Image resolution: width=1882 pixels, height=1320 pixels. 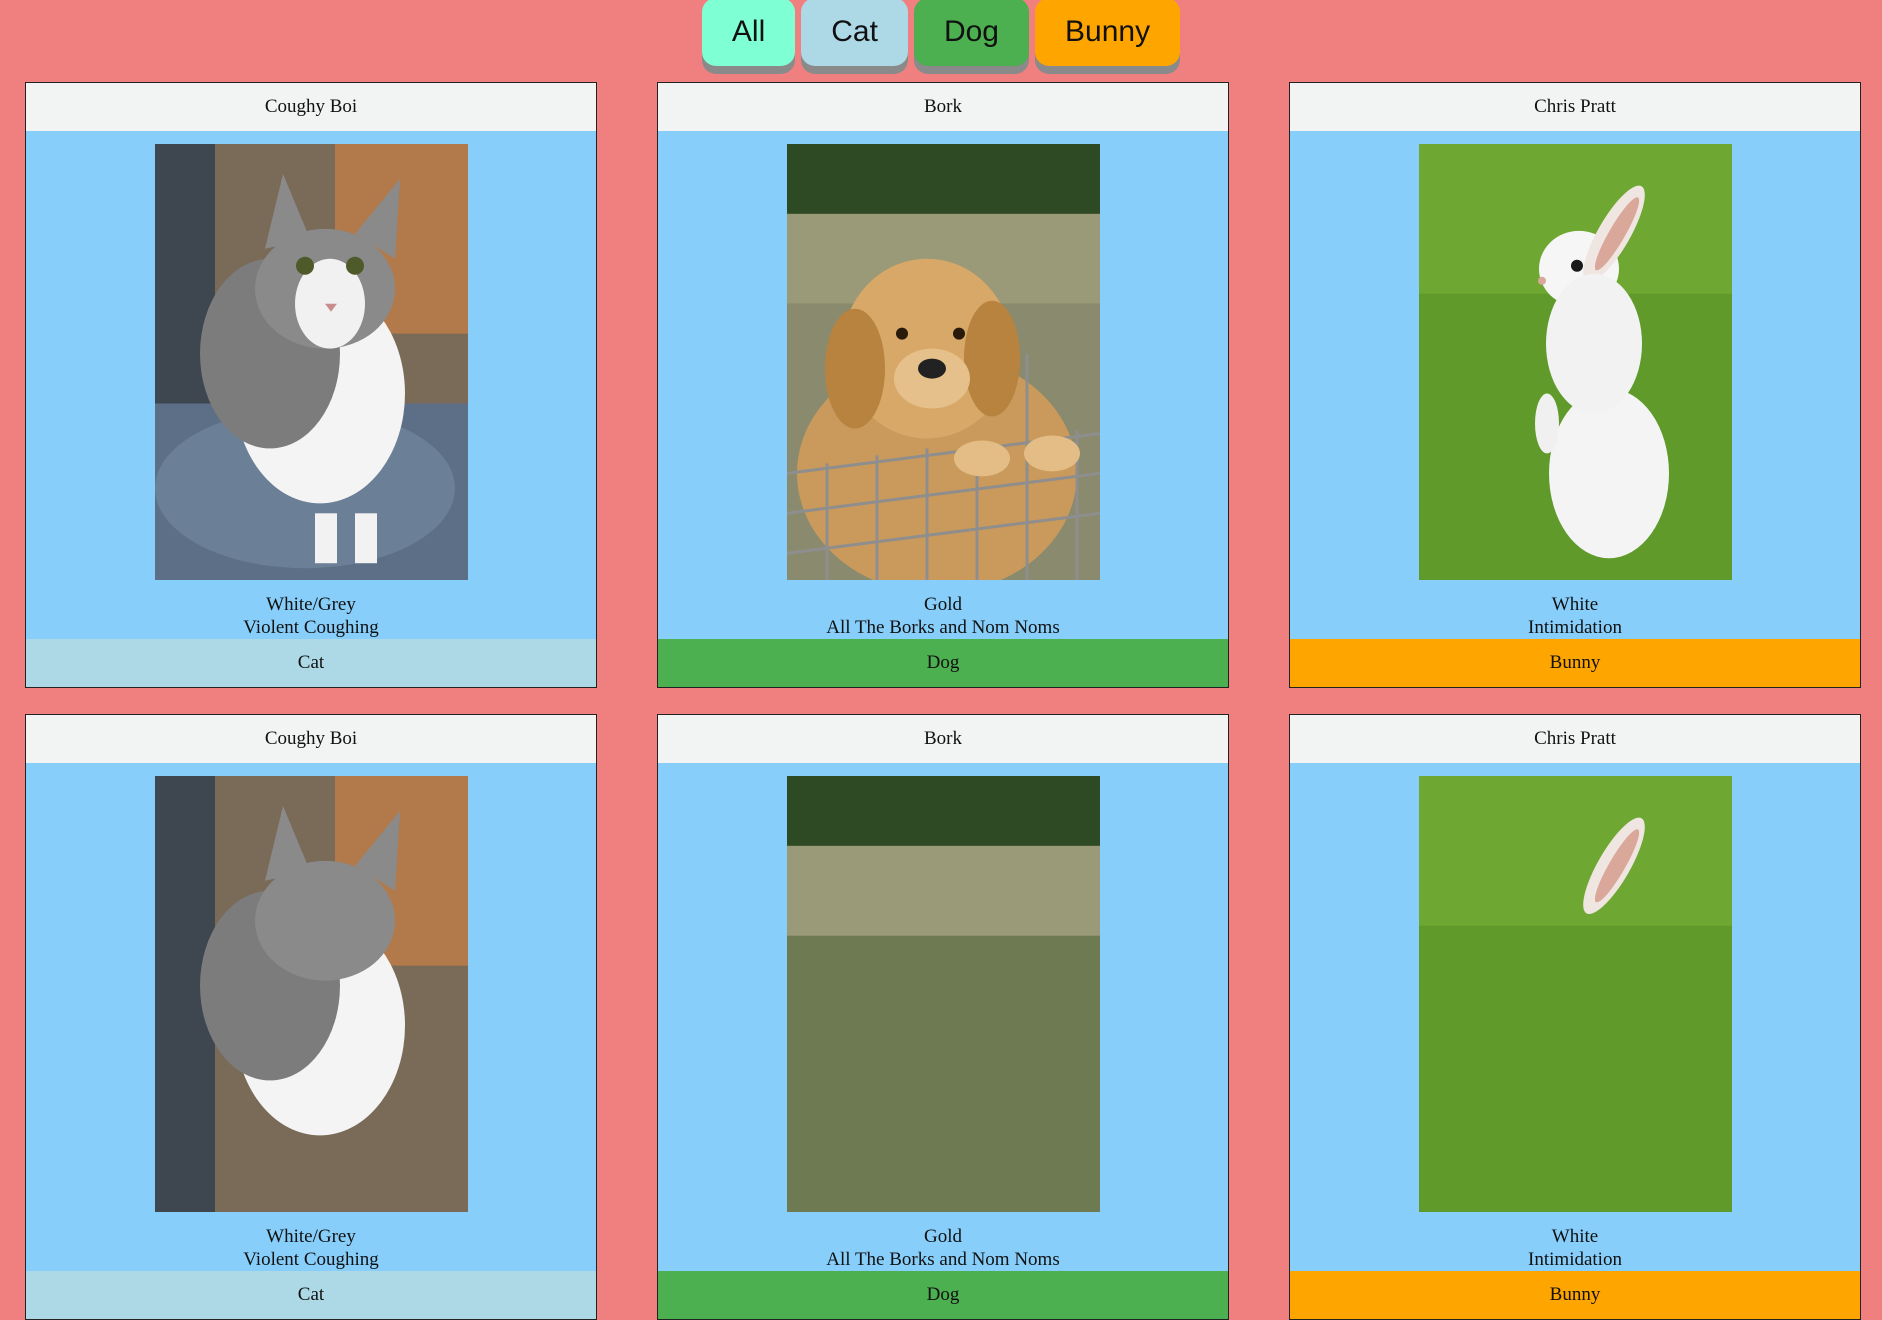 I want to click on filter-dog-button: Dog, so click(x=971, y=33).